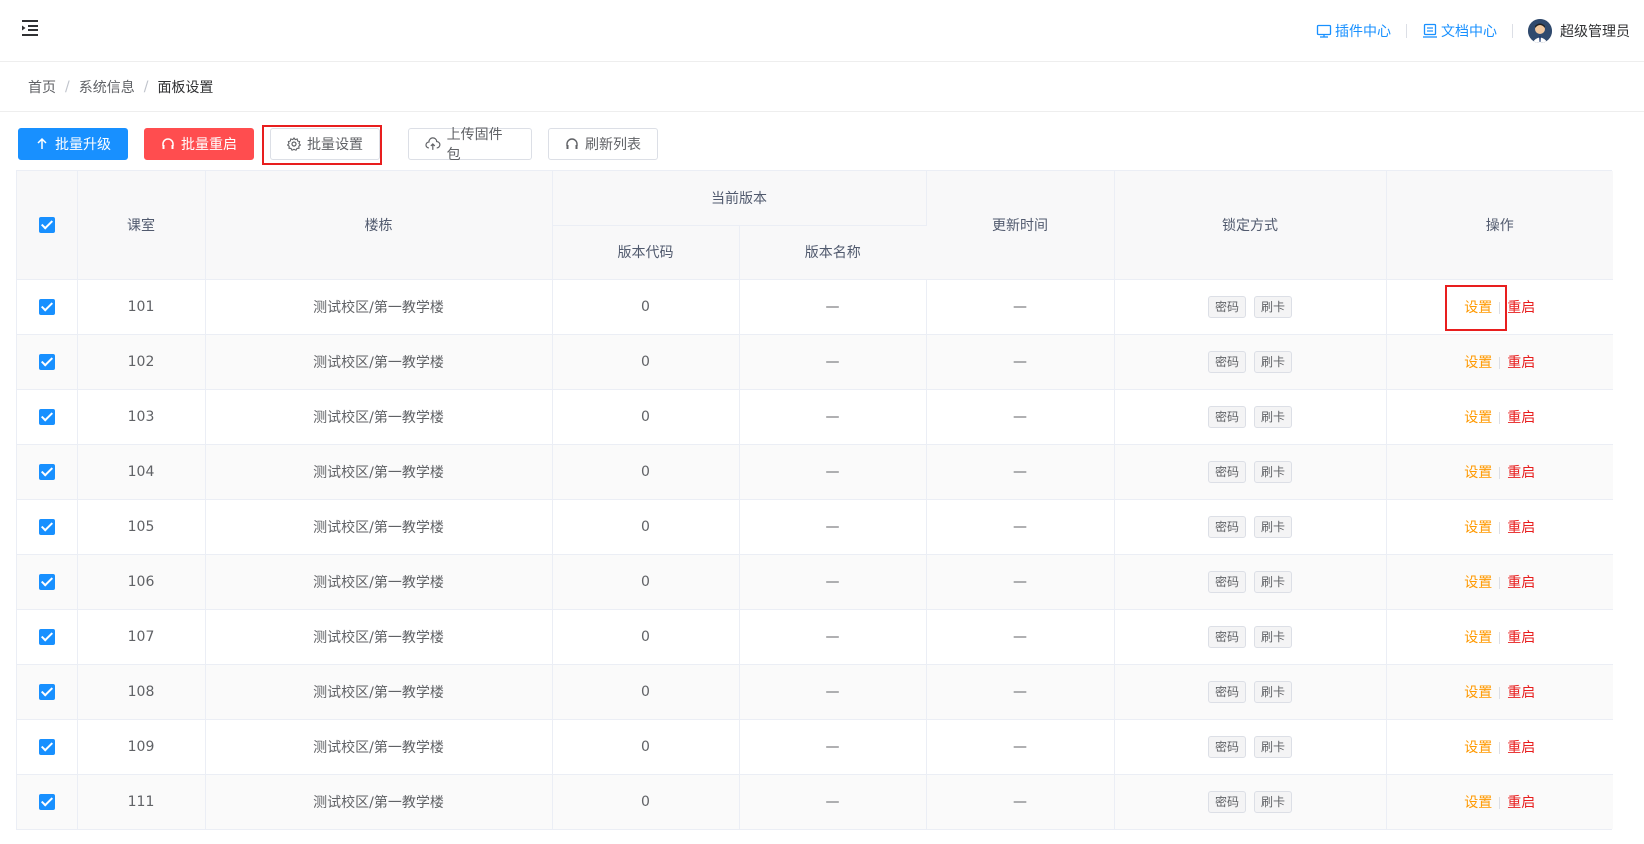 This screenshot has height=844, width=1644. What do you see at coordinates (832, 252) in the screenshot?
I see `header-version-name: 版本名称` at bounding box center [832, 252].